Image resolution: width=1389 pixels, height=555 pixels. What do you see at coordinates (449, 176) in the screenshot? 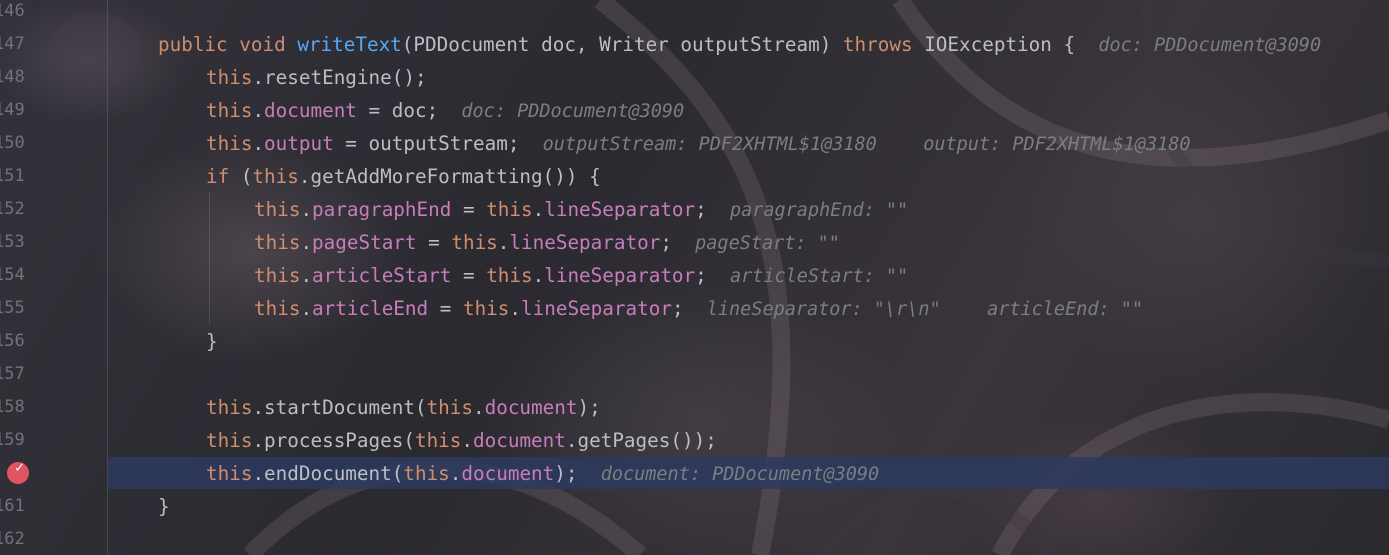
I see `code-token: .getAddMoreFormatting()) {` at bounding box center [449, 176].